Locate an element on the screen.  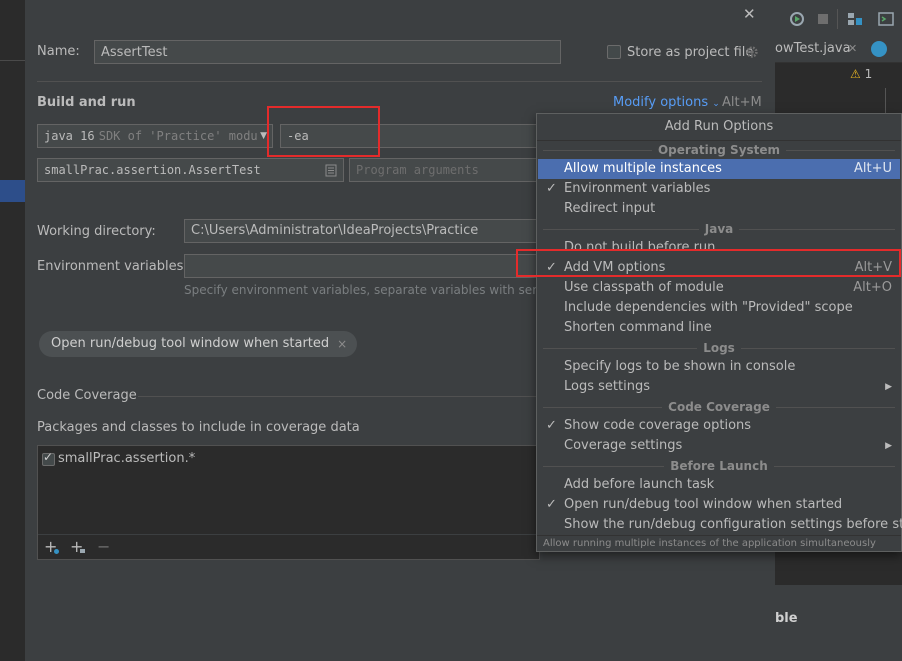
environment-variables-label: Environment variables: is located at coordinates (112, 266).